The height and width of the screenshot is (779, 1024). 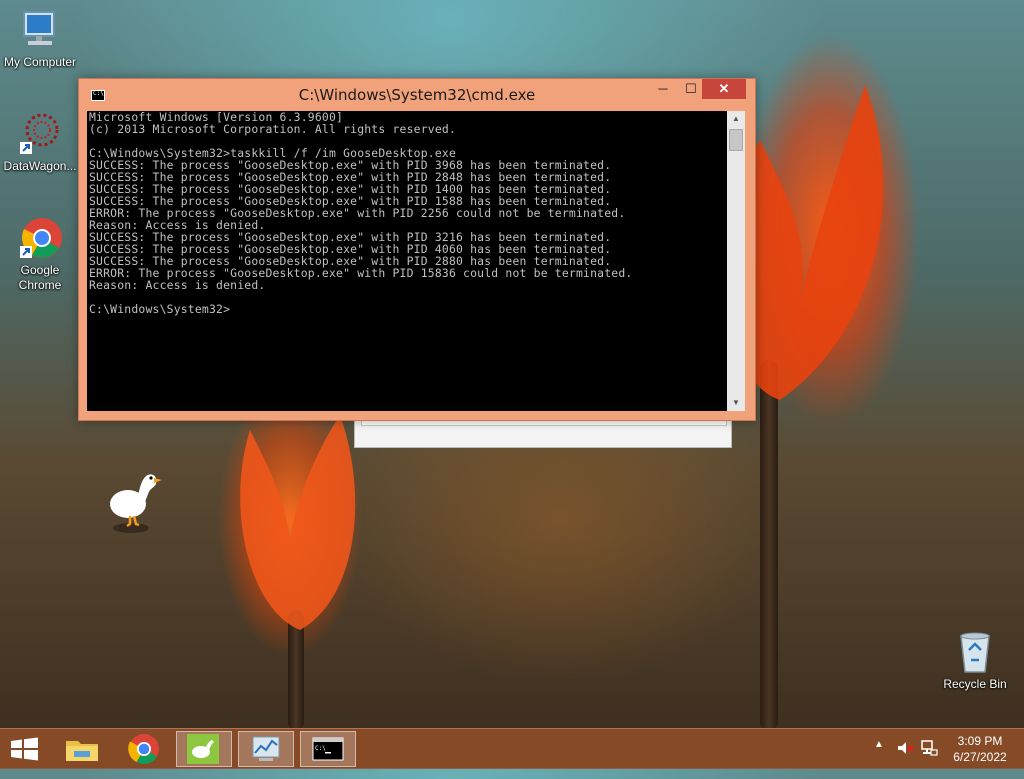 I want to click on minimize-button: ─, so click(x=663, y=89).